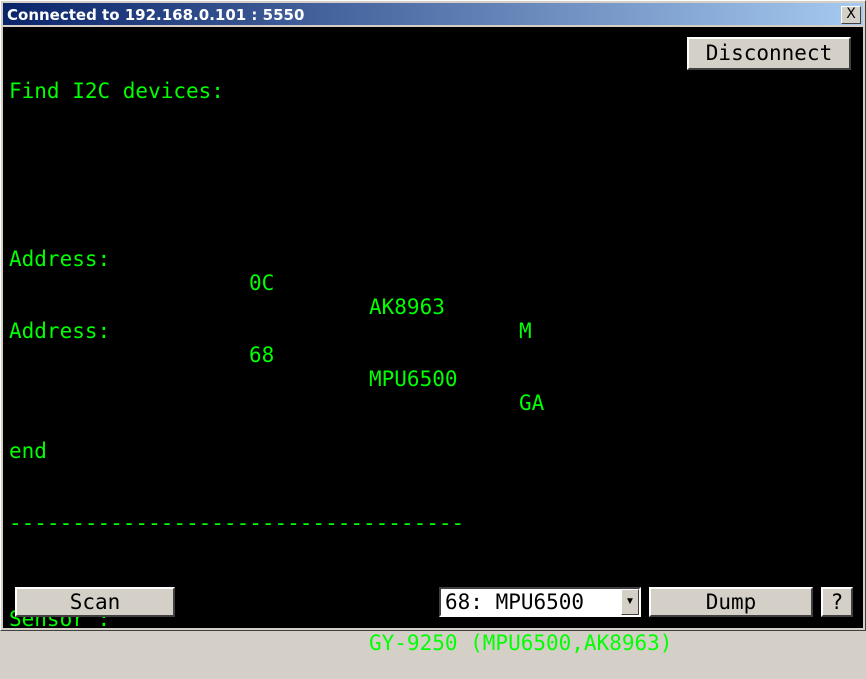  What do you see at coordinates (769, 53) in the screenshot?
I see `disconnect-button: Disconnect` at bounding box center [769, 53].